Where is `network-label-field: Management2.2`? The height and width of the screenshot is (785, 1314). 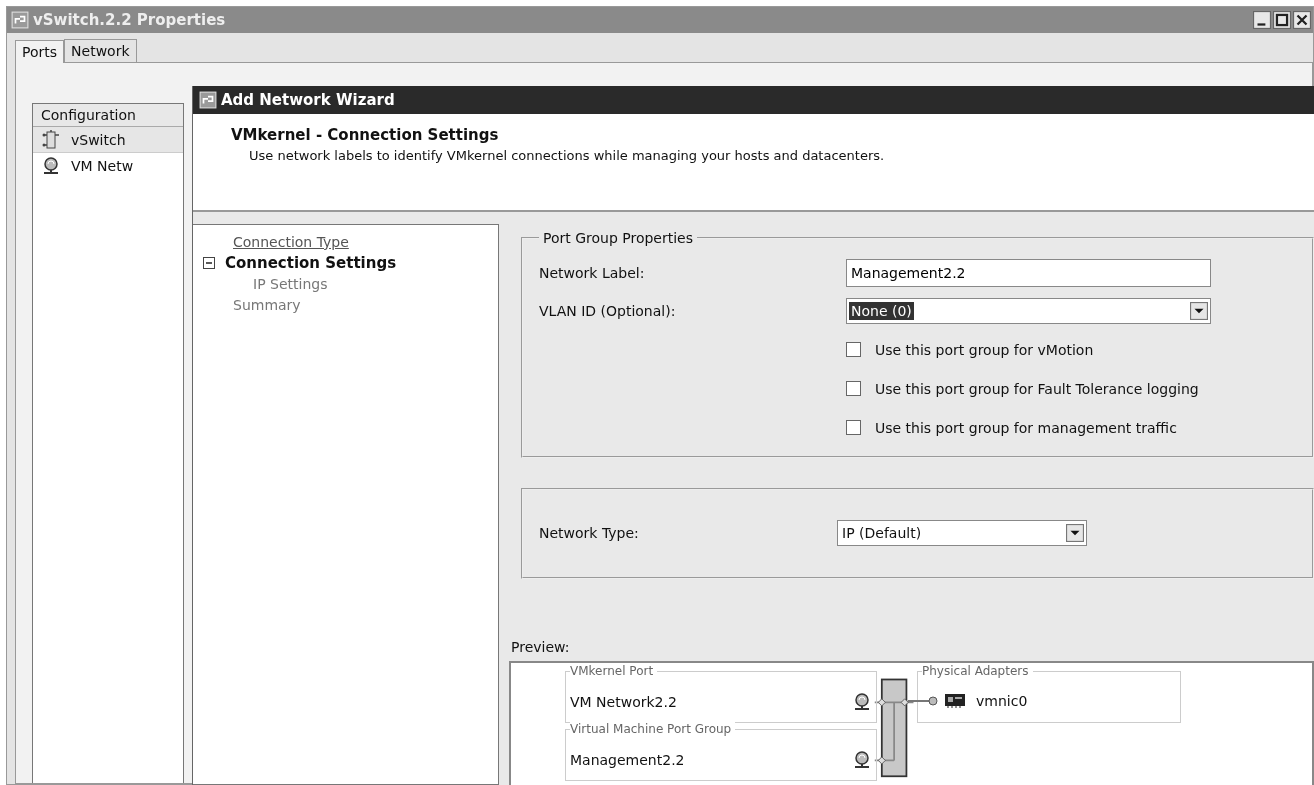
network-label-field: Management2.2 is located at coordinates (1028, 273).